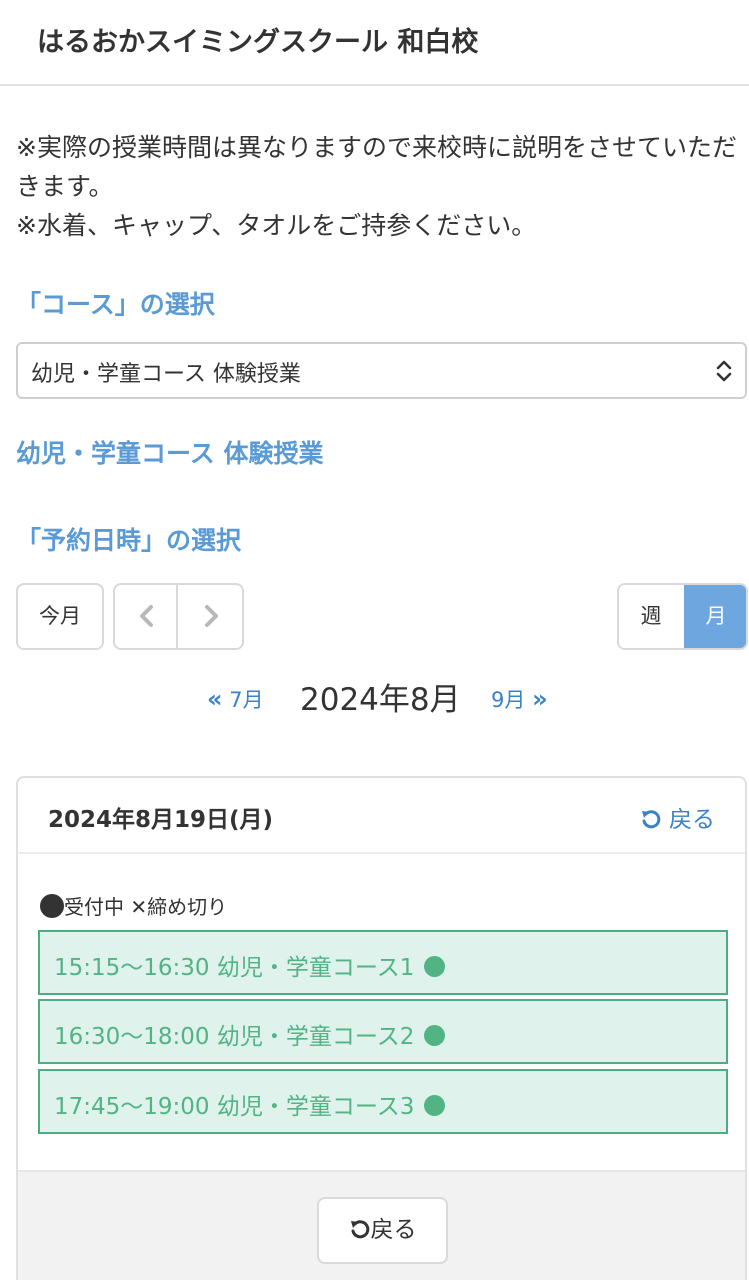 This screenshot has height=1280, width=749. What do you see at coordinates (161, 820) in the screenshot?
I see `selected-date: 2024年8月19日(月)` at bounding box center [161, 820].